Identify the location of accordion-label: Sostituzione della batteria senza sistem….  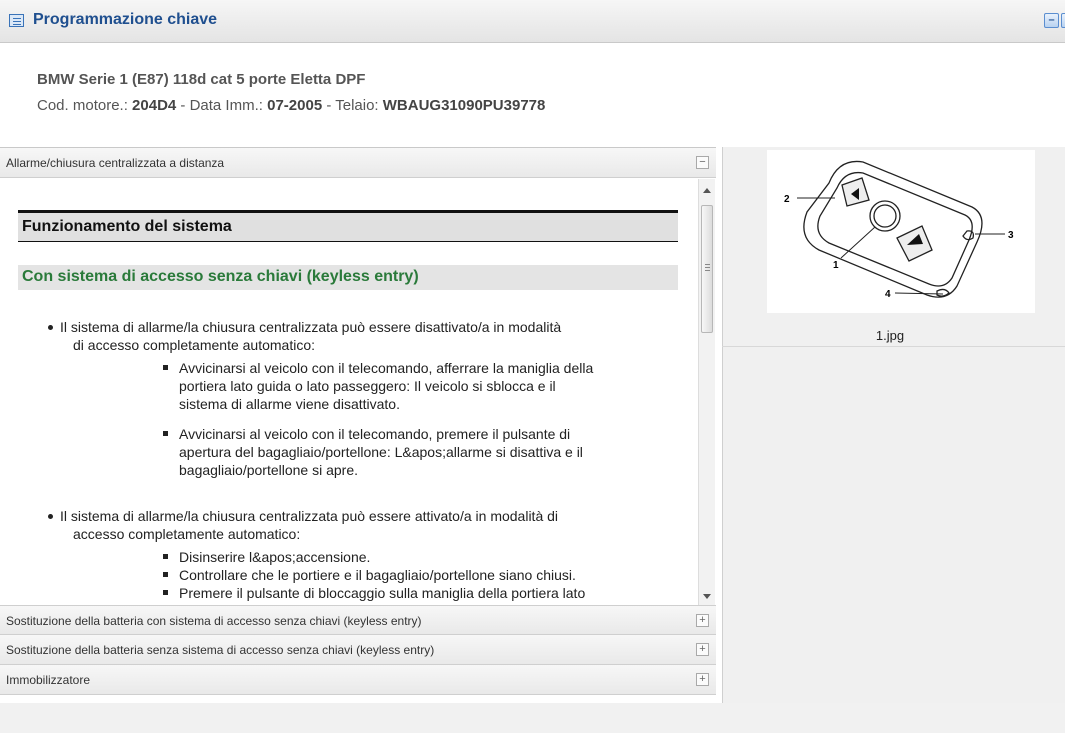
(220, 650).